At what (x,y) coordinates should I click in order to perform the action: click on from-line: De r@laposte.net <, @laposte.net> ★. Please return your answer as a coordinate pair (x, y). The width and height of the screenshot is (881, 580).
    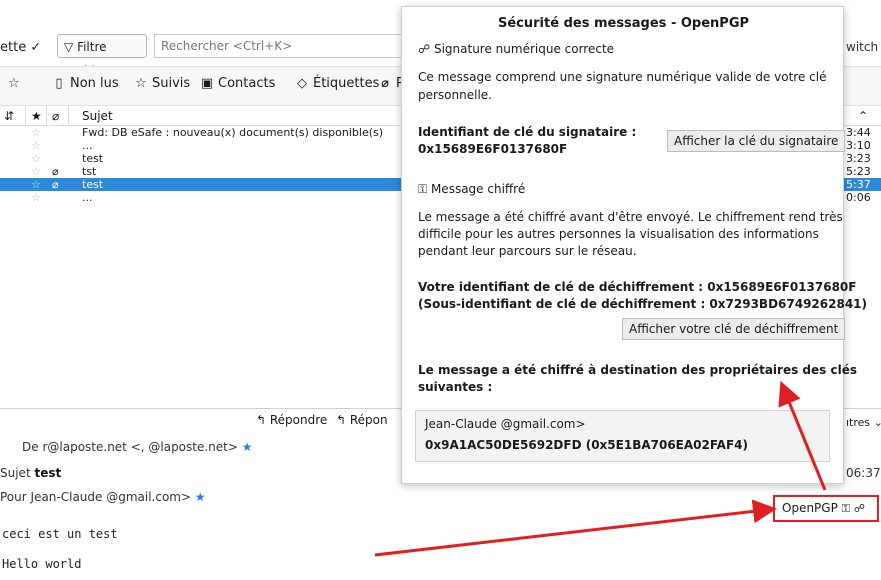
    Looking at the image, I should click on (137, 447).